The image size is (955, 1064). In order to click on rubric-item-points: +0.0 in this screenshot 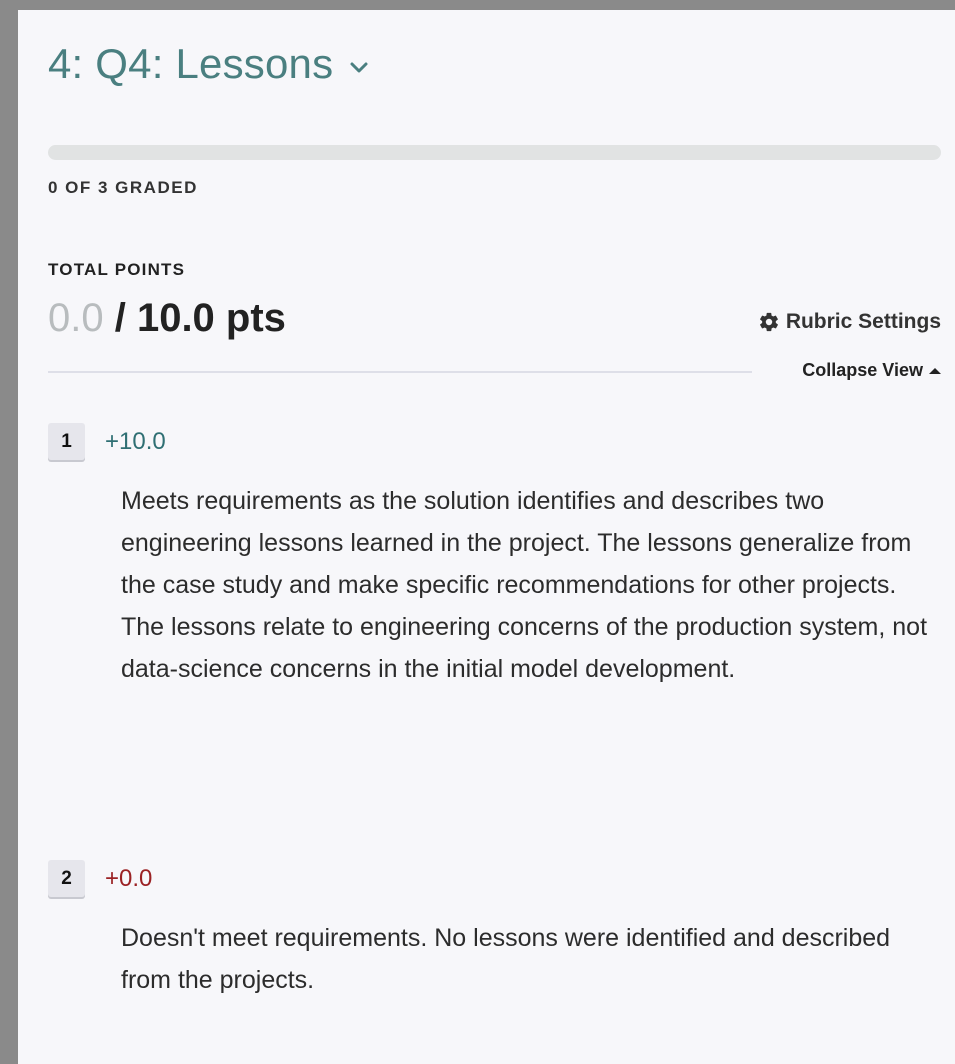, I will do `click(129, 878)`.